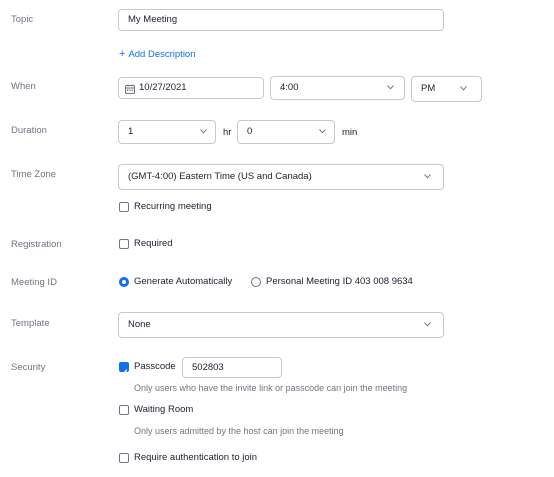 This screenshot has height=477, width=554. What do you see at coordinates (281, 325) in the screenshot?
I see `template-select: None` at bounding box center [281, 325].